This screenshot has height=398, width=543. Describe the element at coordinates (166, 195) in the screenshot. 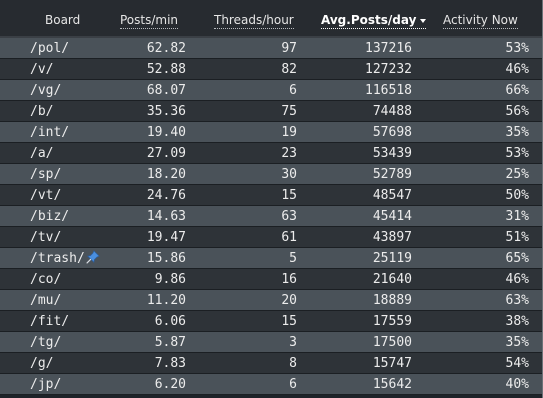

I see `posts-per-min-cell: 24.76` at that location.